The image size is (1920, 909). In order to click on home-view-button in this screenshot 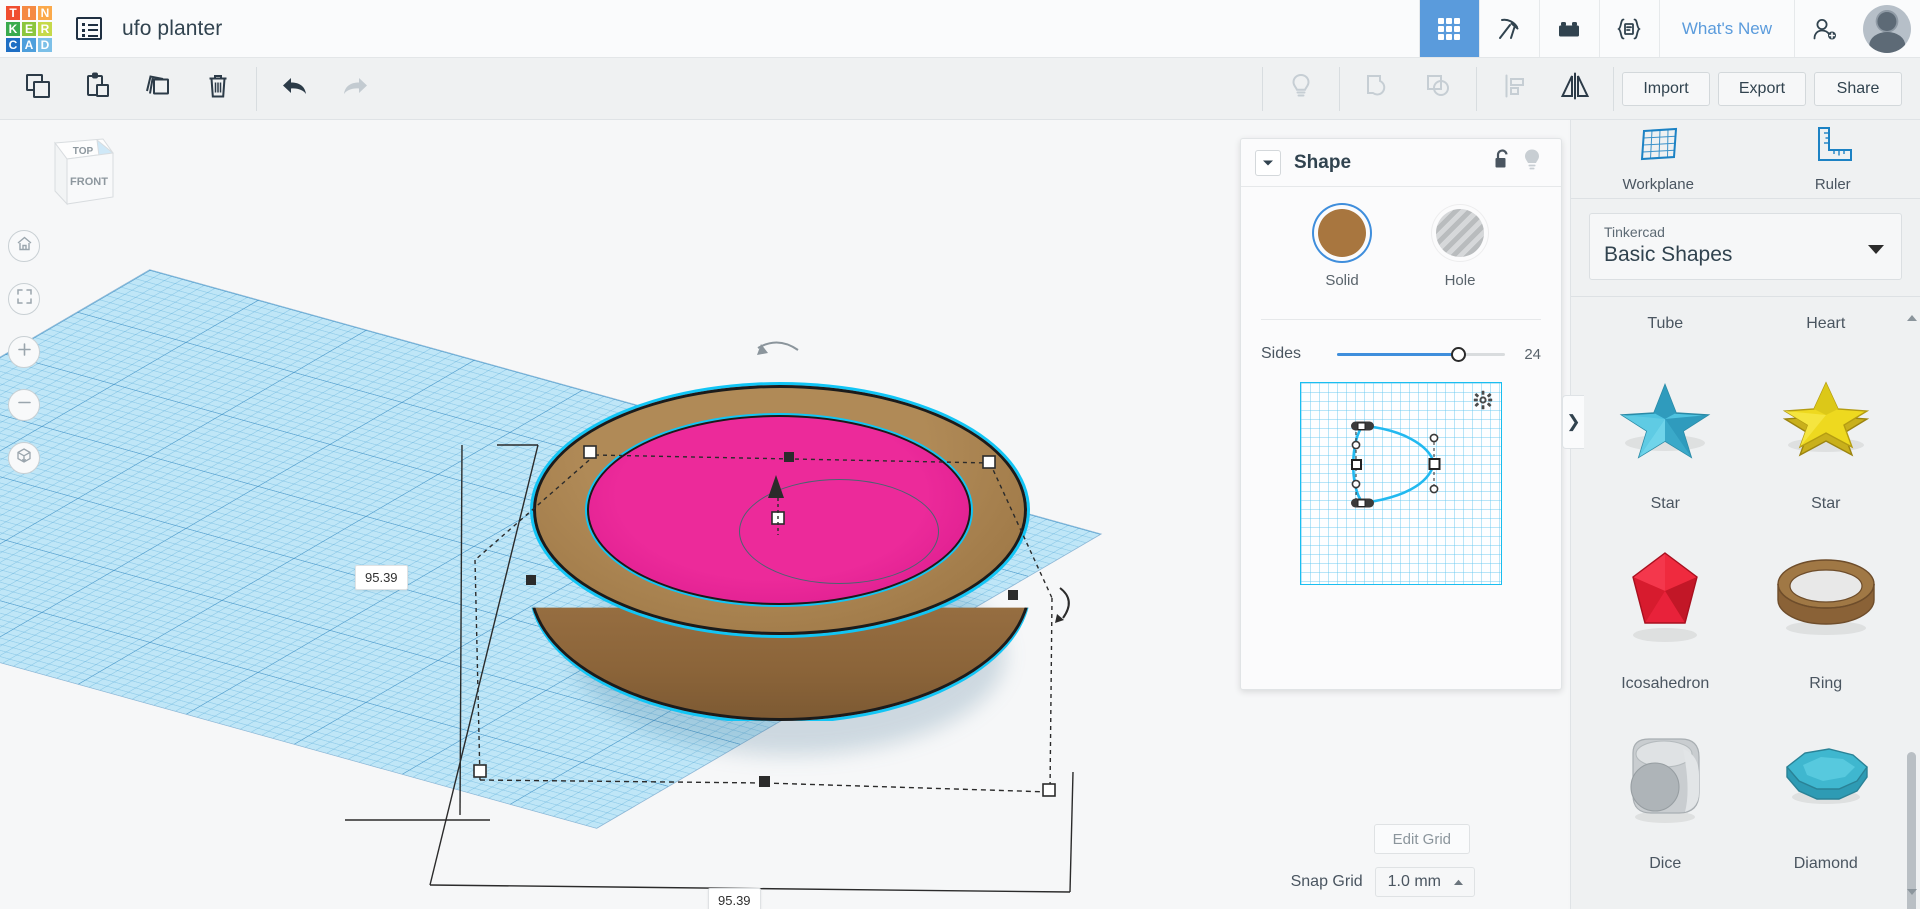, I will do `click(24, 246)`.